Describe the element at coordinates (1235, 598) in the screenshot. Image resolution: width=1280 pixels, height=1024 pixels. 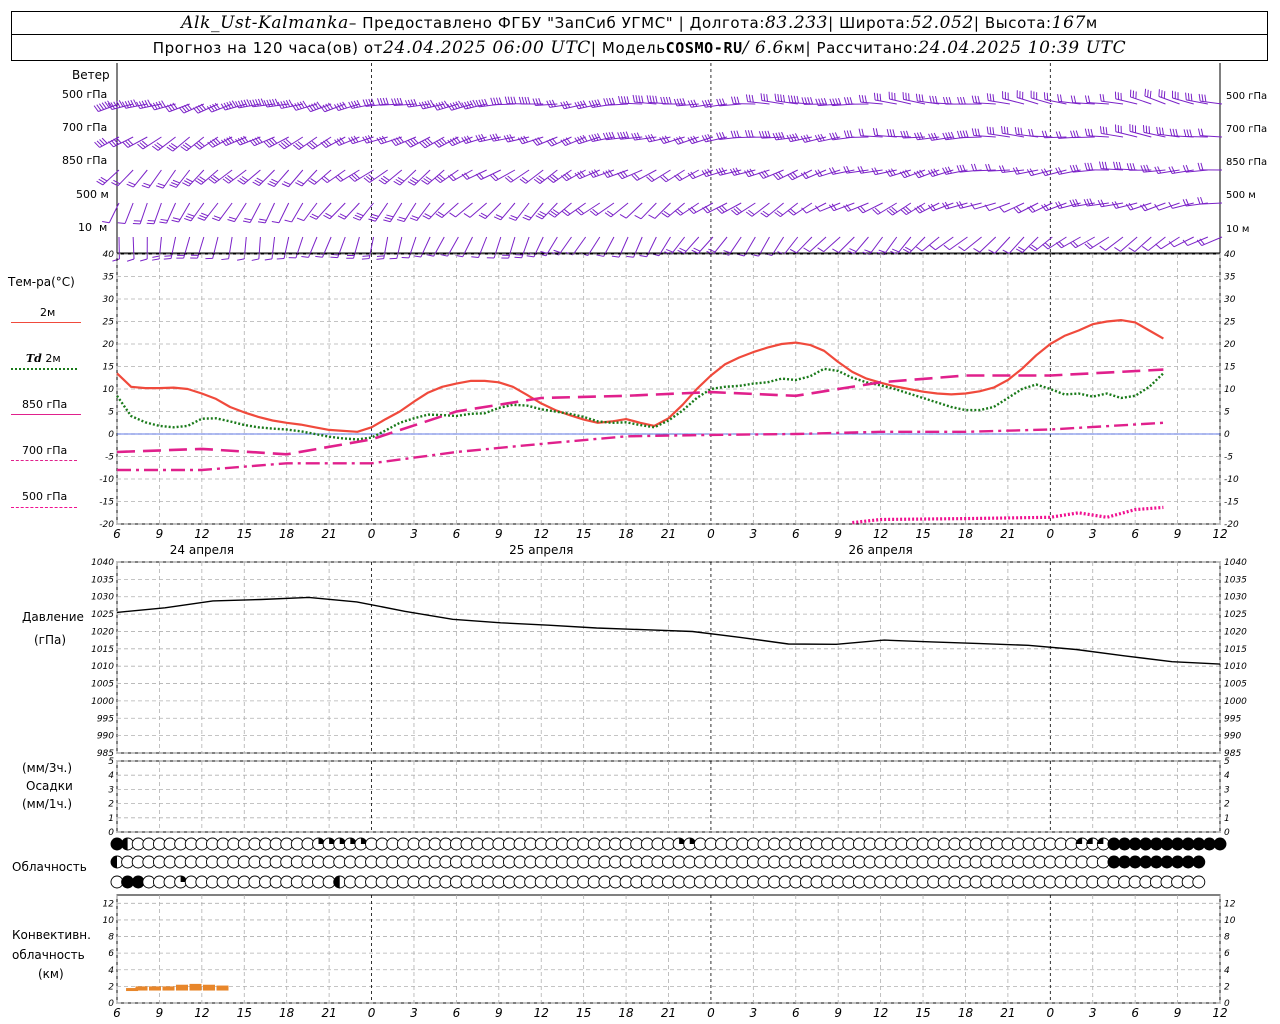
I see `pressure-ytick-right: 1030` at that location.